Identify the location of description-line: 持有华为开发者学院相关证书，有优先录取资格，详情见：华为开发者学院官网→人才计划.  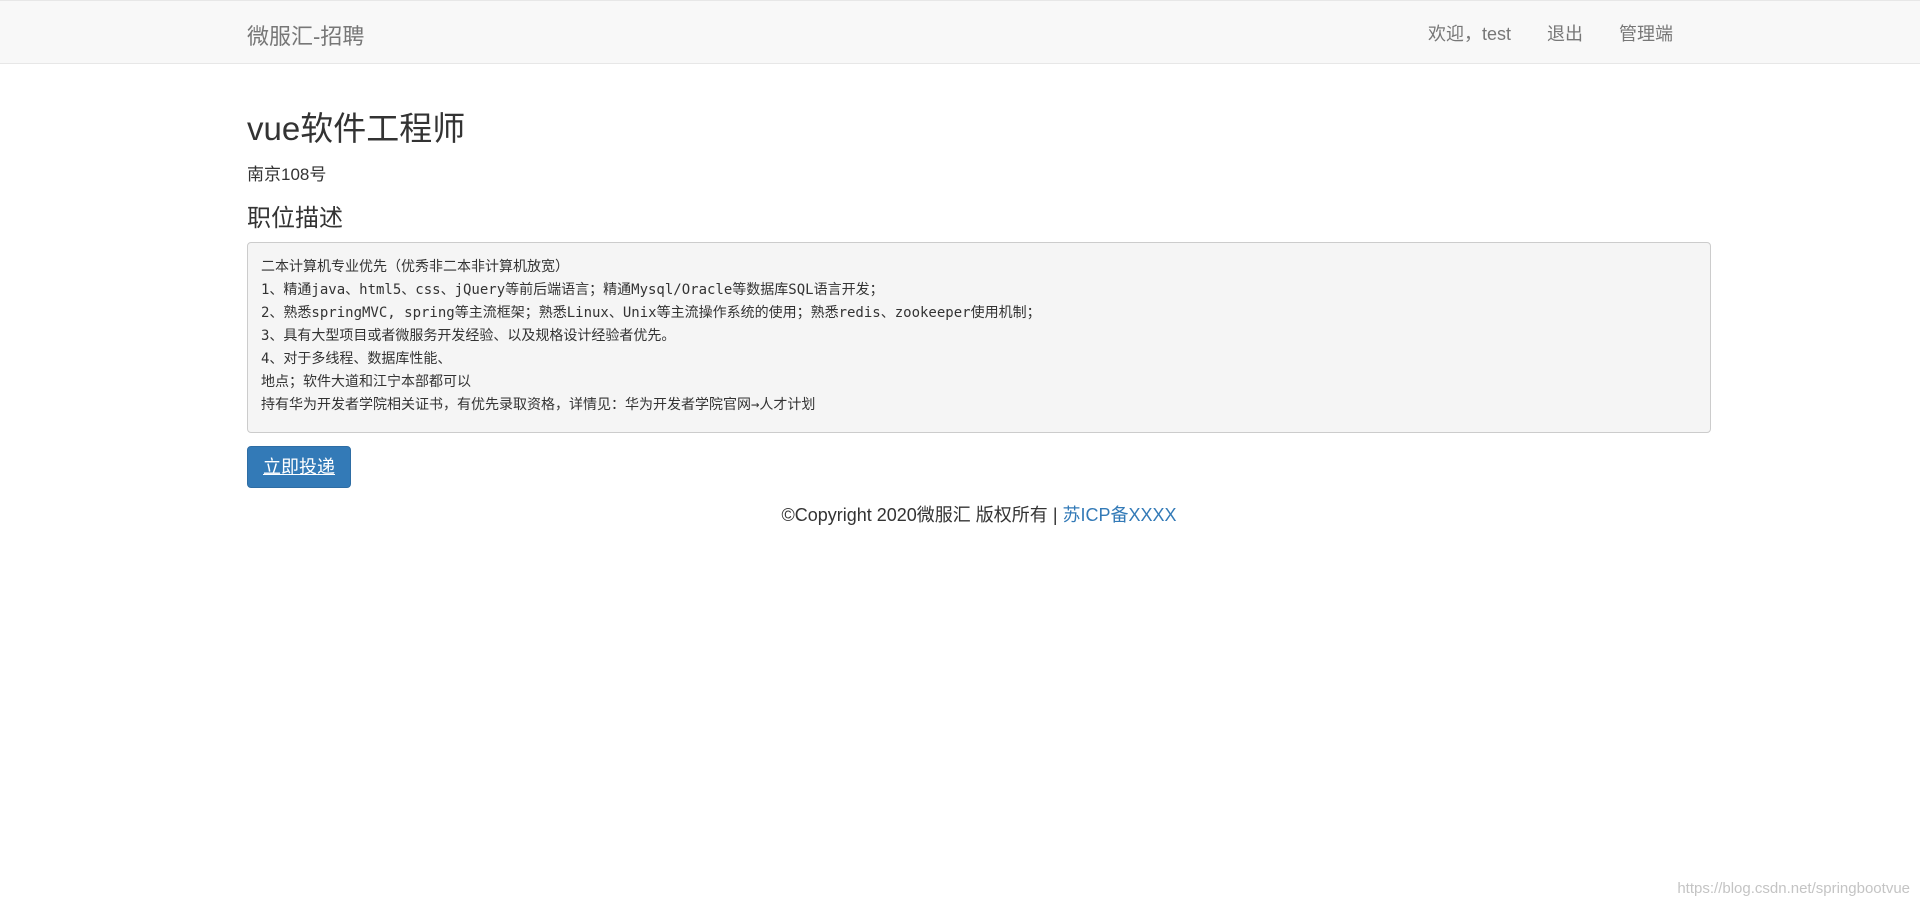
(538, 404).